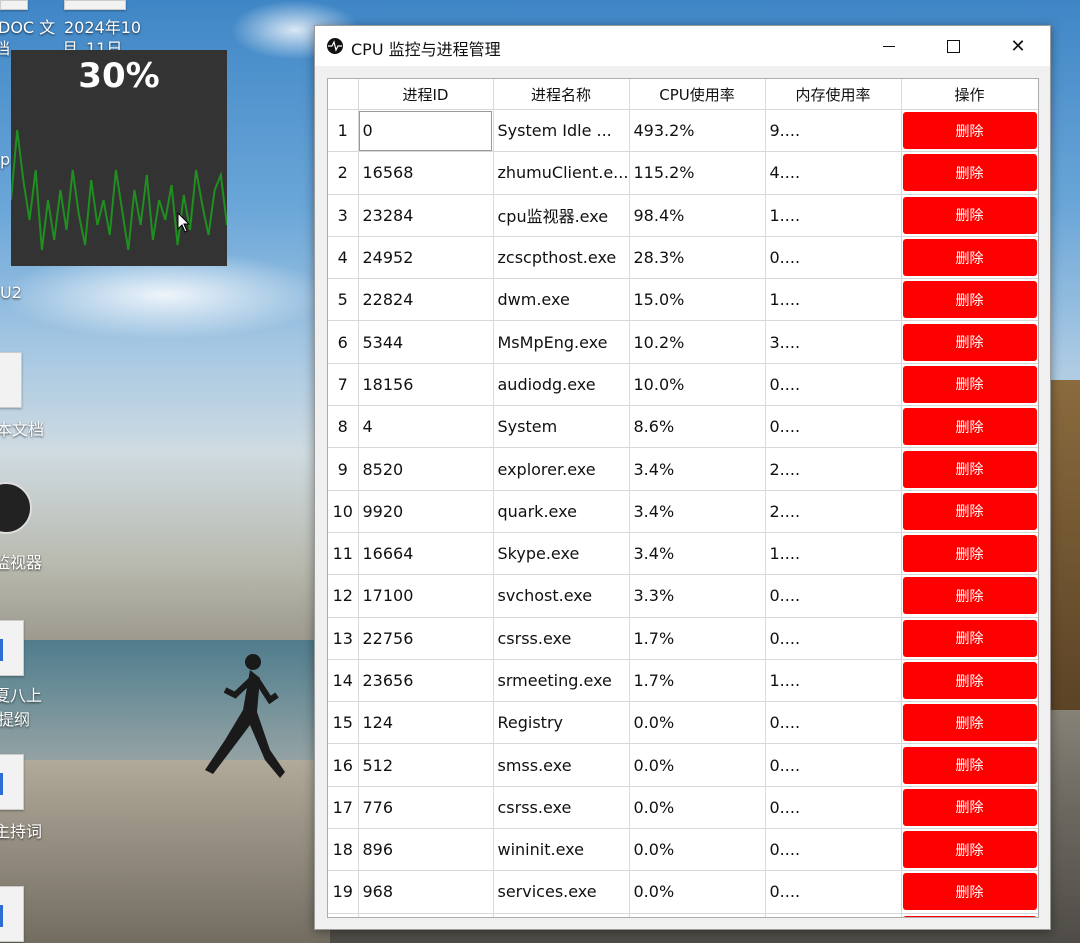 The width and height of the screenshot is (1080, 943). Describe the element at coordinates (343, 258) in the screenshot. I see `row-number: 4` at that location.